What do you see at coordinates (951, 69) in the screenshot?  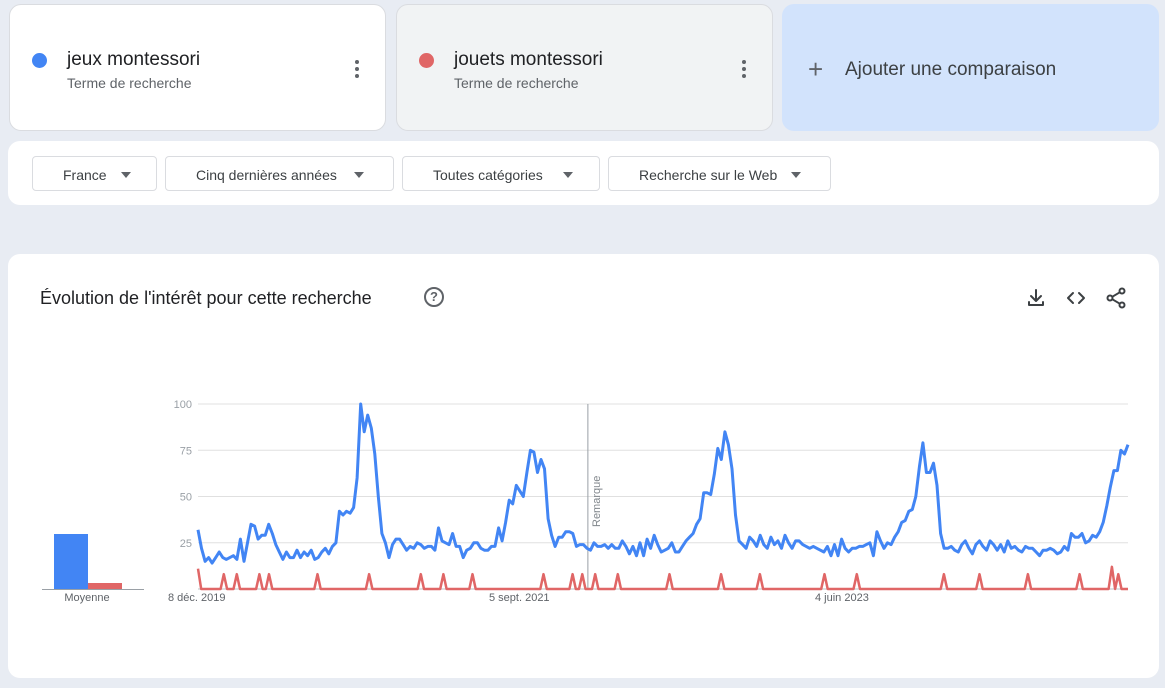 I see `add-comparison-label: Ajouter une comparaison` at bounding box center [951, 69].